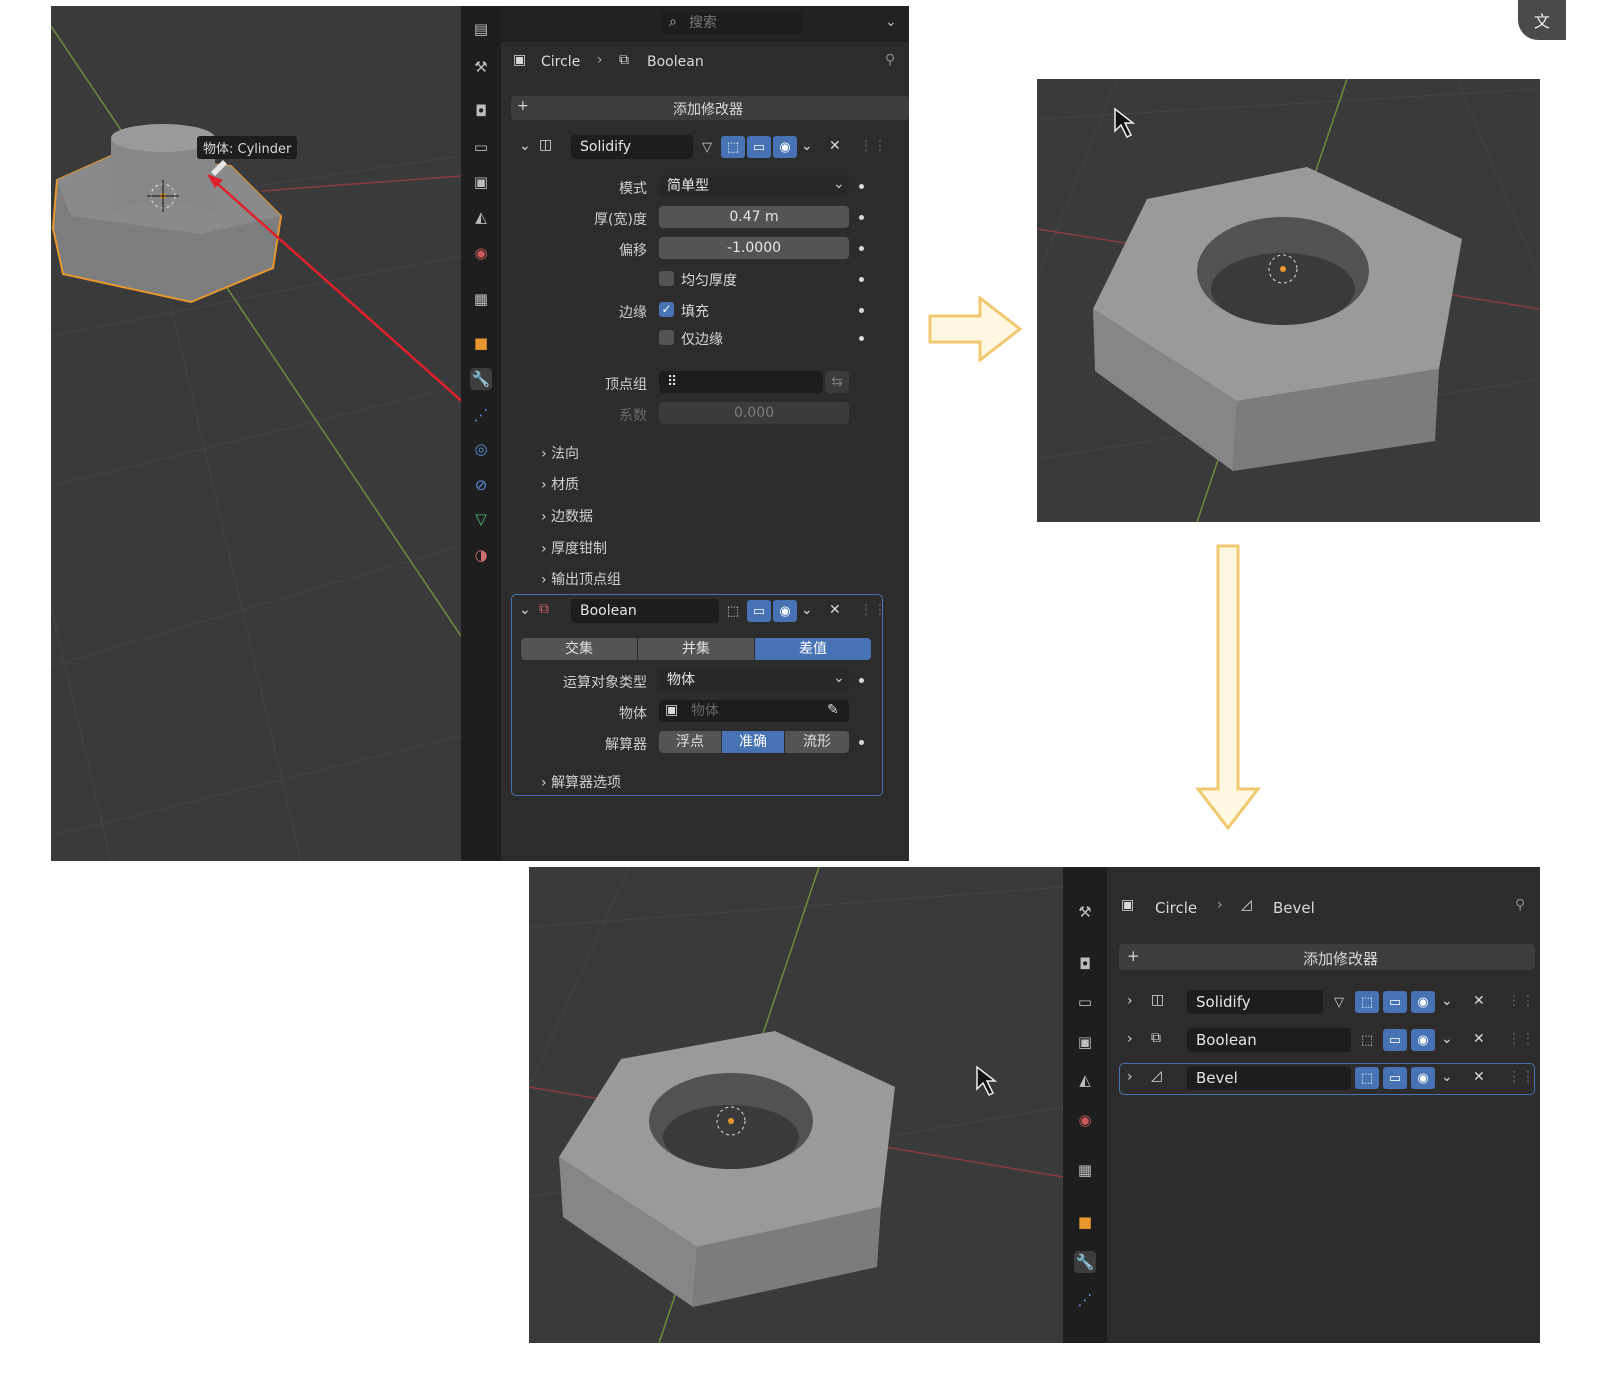  I want to click on solver-float-button: 浮点, so click(690, 742).